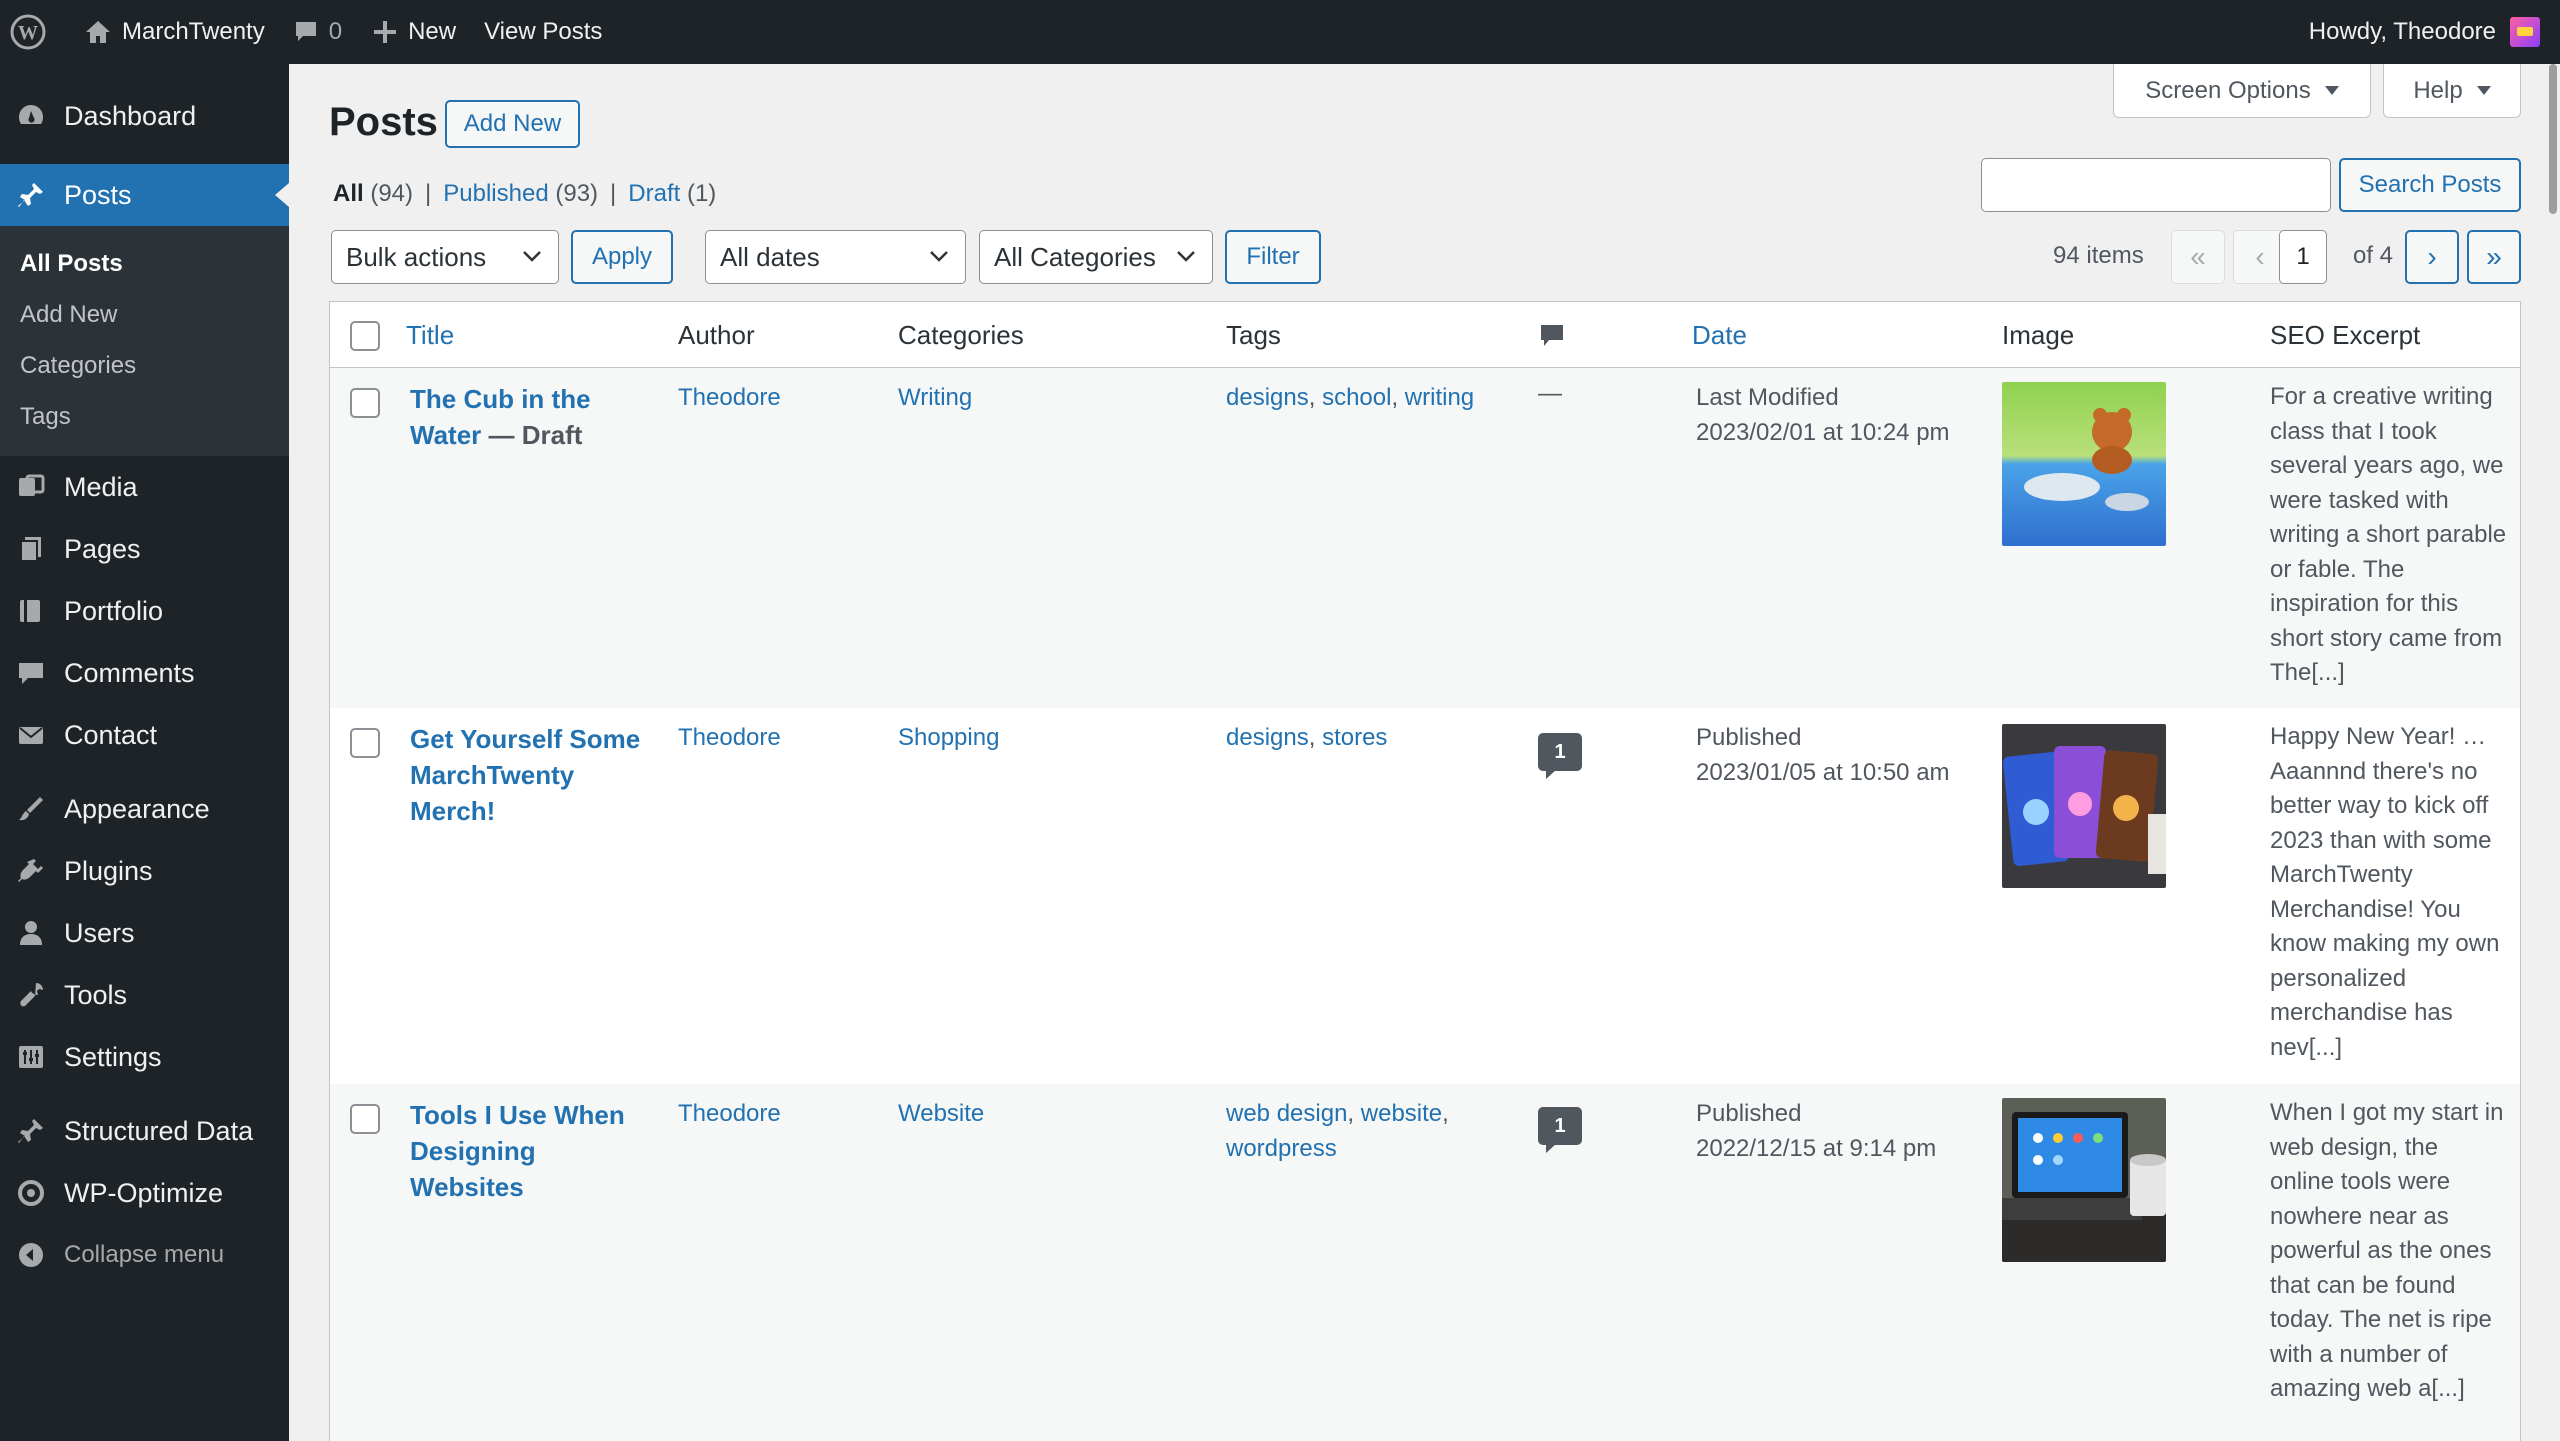  Describe the element at coordinates (941, 1113) in the screenshot. I see `post-category-link: Website` at that location.